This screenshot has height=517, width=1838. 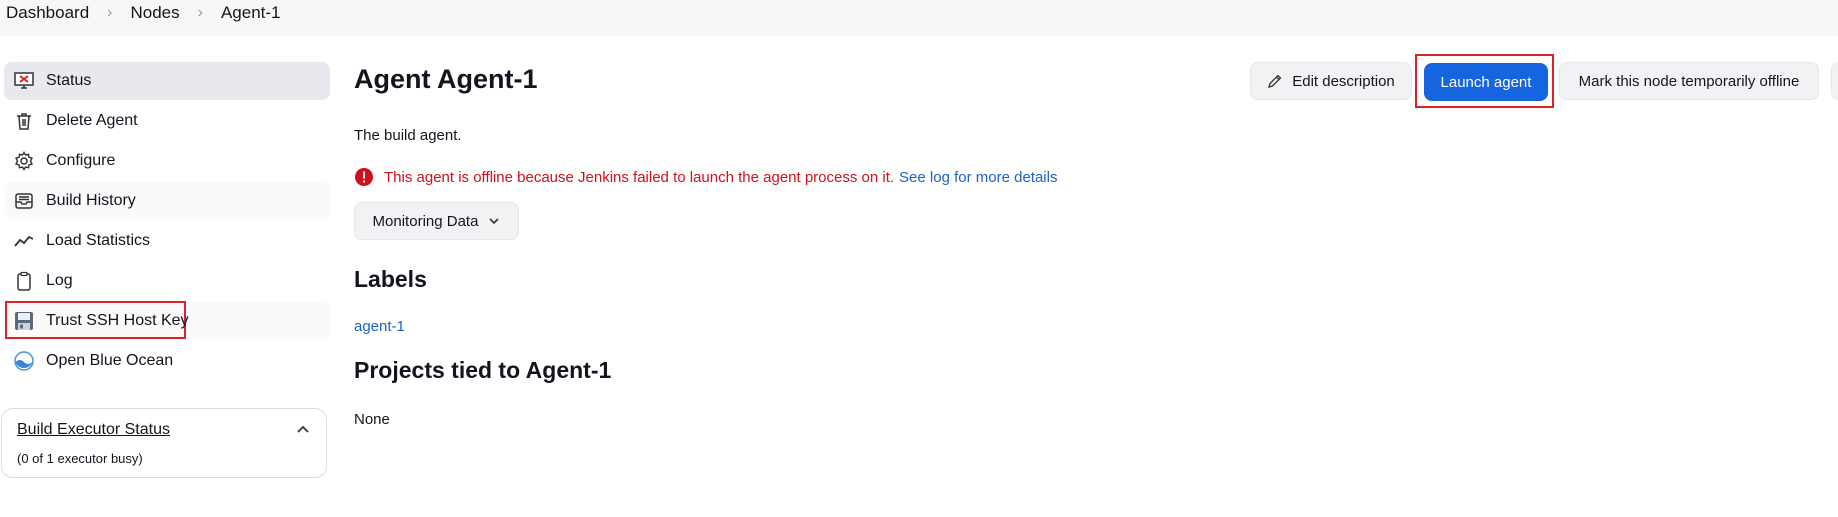 I want to click on agent-description: The build agent., so click(x=408, y=135).